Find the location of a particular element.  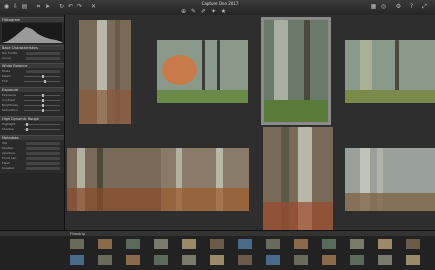

saturation-slider is located at coordinates (42, 110).